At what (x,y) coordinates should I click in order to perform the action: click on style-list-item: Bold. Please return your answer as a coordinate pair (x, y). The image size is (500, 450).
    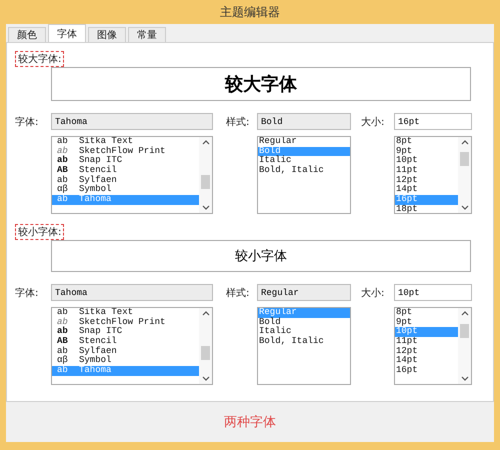
    Looking at the image, I should click on (304, 323).